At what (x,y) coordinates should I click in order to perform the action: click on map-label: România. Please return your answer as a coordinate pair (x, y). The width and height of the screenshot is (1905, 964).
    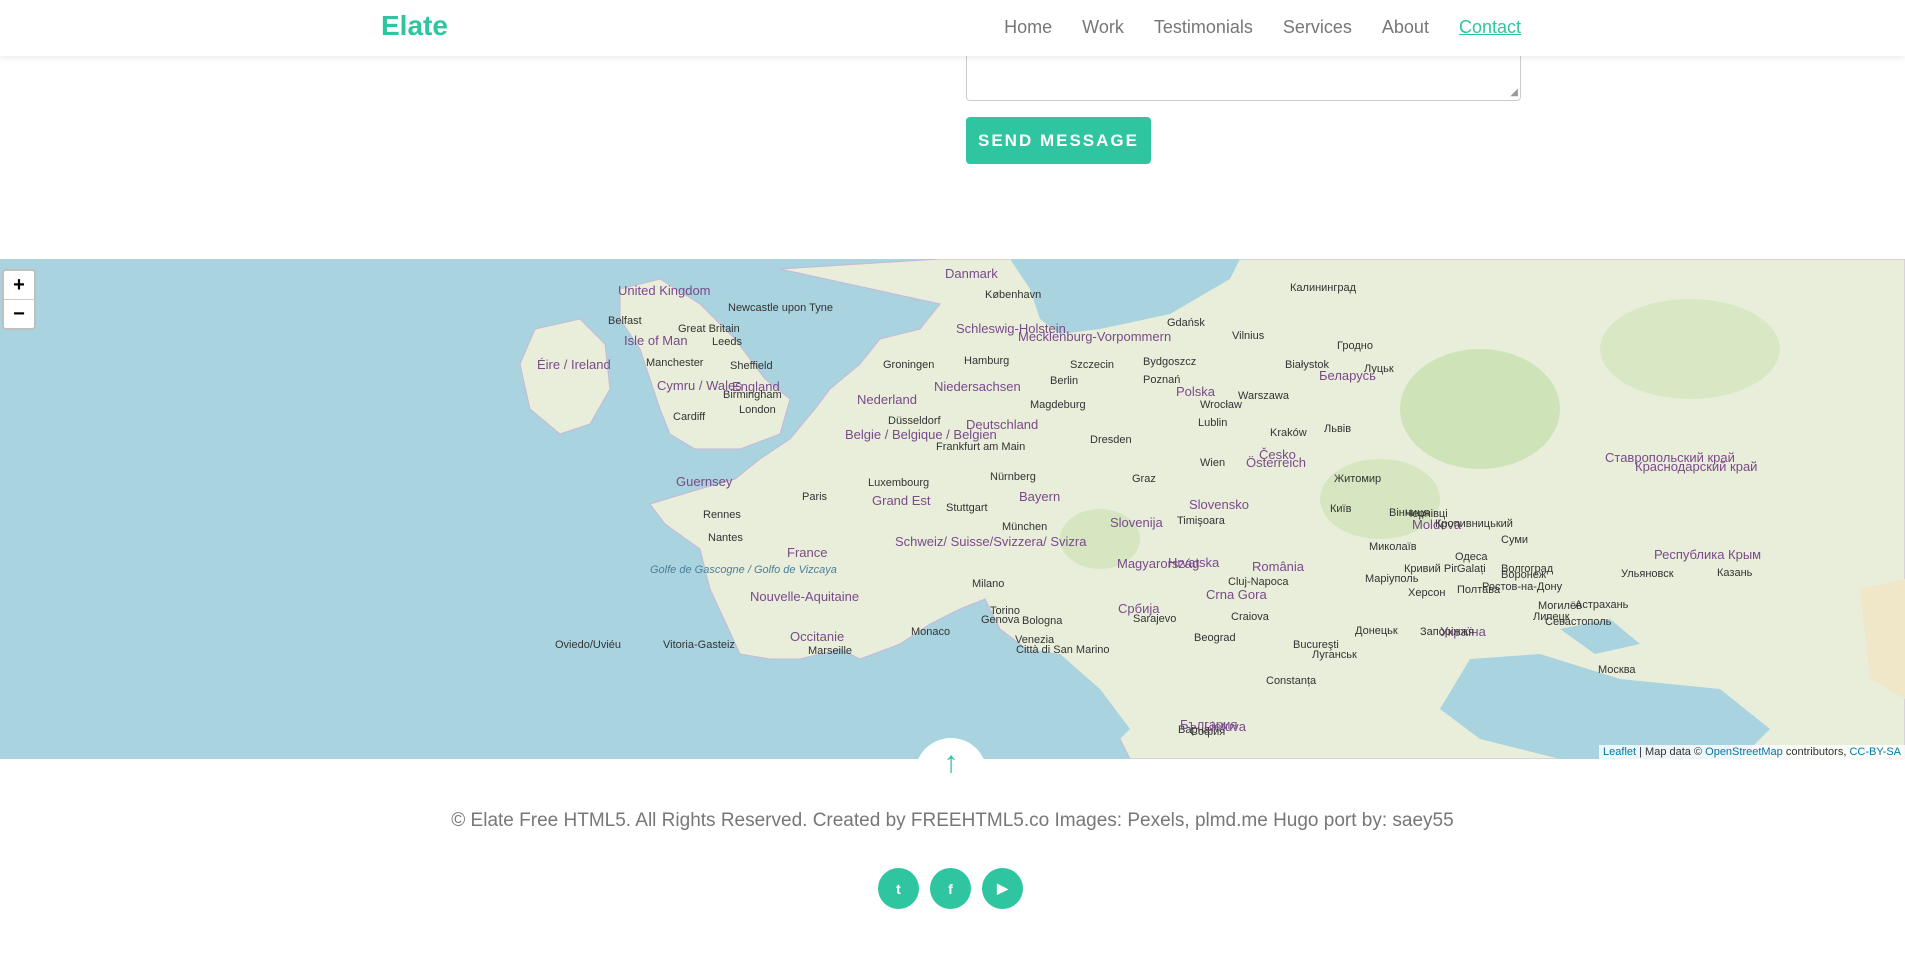
    Looking at the image, I should click on (1278, 566).